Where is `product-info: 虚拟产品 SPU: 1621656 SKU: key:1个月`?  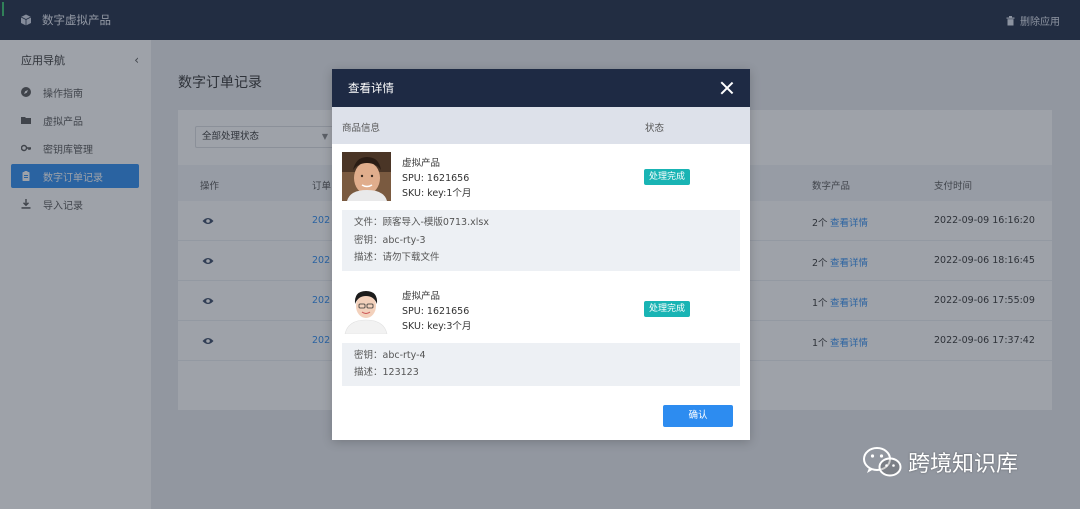 product-info: 虚拟产品 SPU: 1621656 SKU: key:1个月 is located at coordinates (436, 178).